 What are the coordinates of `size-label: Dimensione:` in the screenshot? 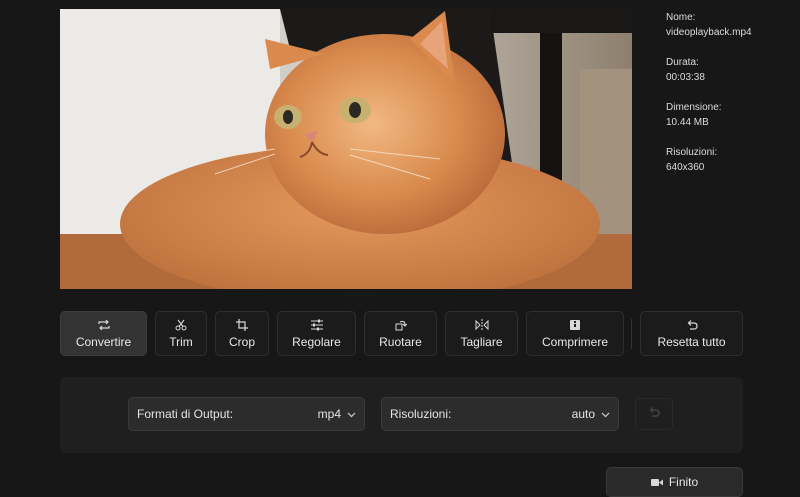 It's located at (694, 107).